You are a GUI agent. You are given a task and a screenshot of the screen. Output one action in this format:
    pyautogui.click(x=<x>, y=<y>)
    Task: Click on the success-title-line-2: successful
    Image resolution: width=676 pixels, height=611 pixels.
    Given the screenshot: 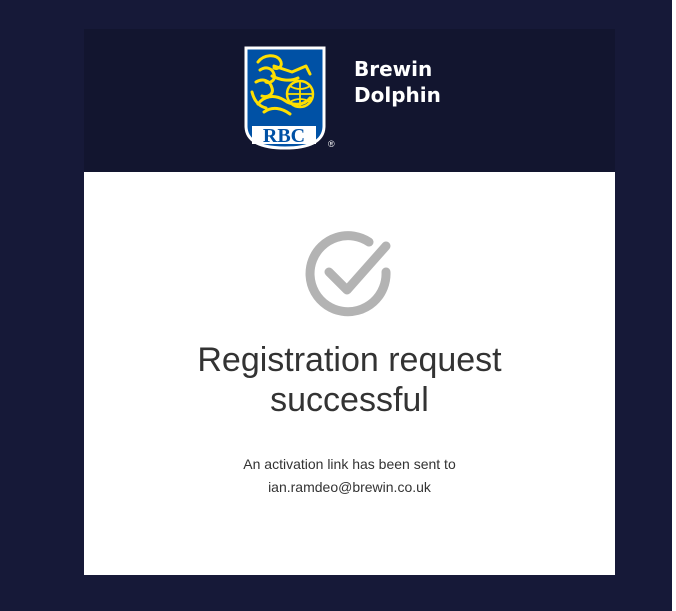 What is the action you would take?
    pyautogui.click(x=349, y=400)
    